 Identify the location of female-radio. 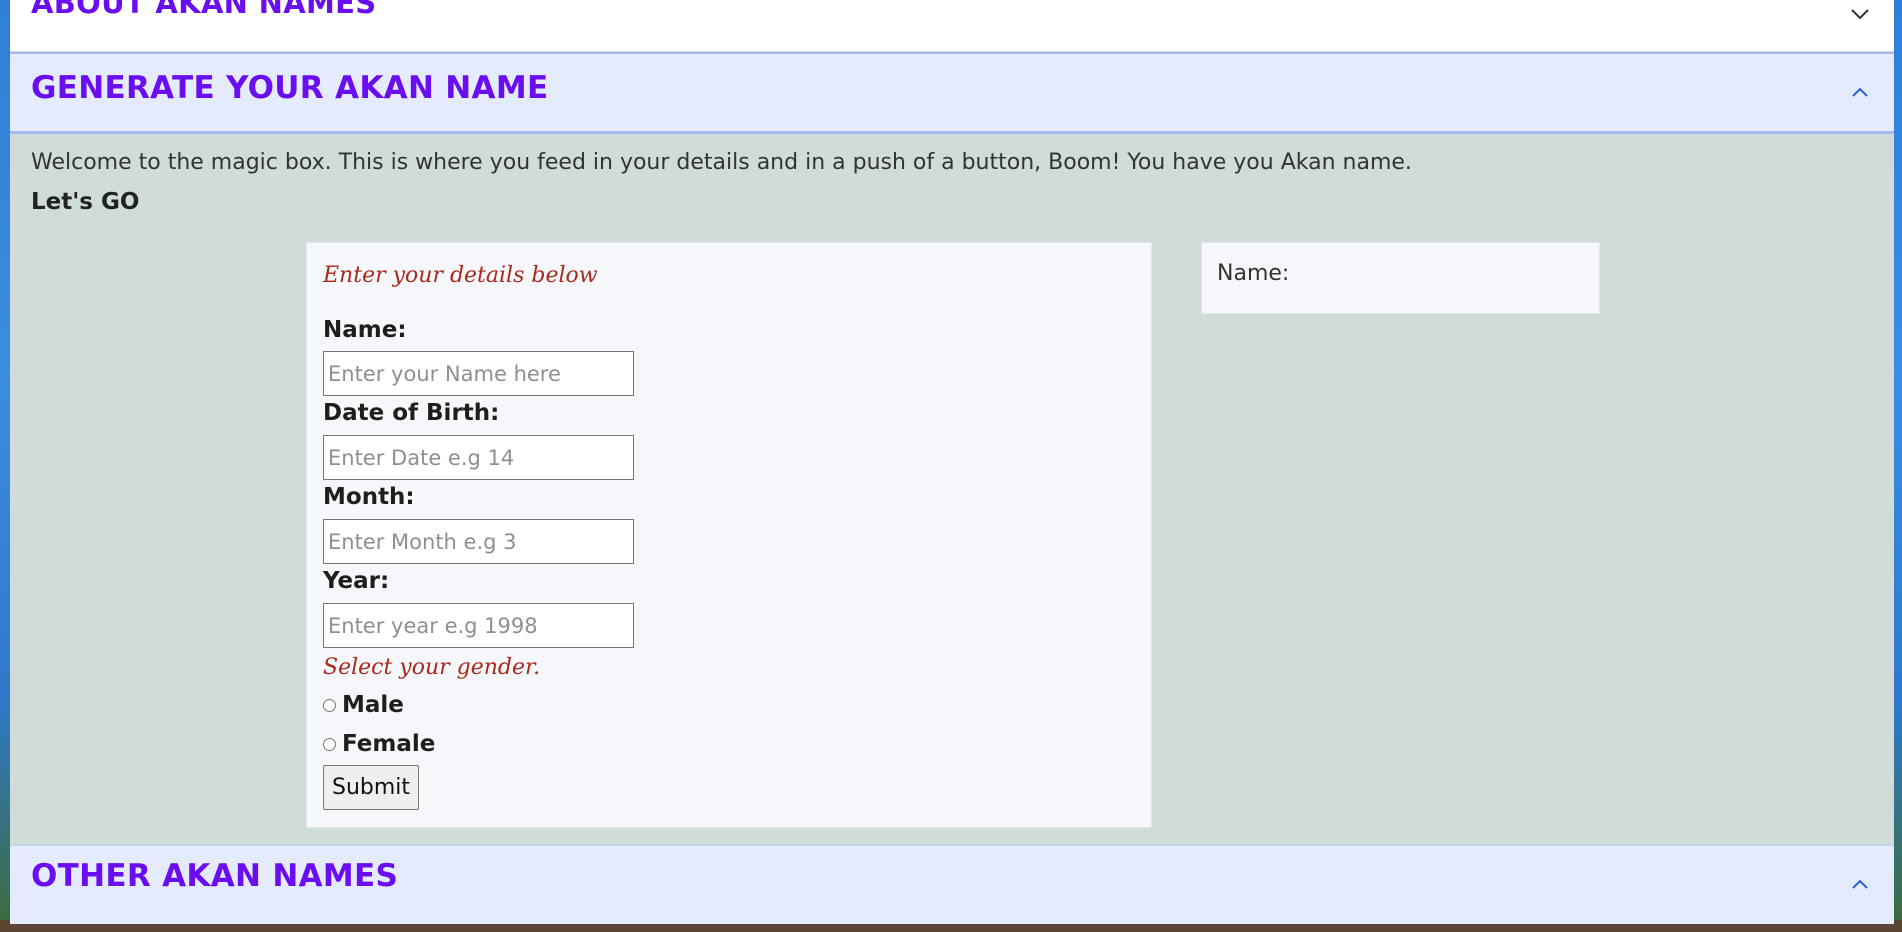
(329, 744).